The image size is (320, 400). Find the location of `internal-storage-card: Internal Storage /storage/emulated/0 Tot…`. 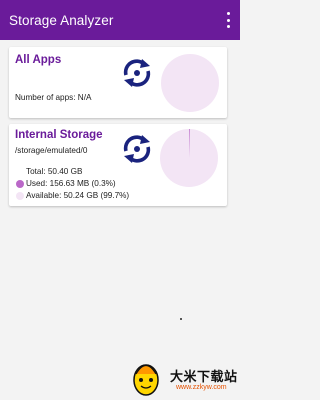

internal-storage-card: Internal Storage /storage/emulated/0 Tot… is located at coordinates (118, 165).